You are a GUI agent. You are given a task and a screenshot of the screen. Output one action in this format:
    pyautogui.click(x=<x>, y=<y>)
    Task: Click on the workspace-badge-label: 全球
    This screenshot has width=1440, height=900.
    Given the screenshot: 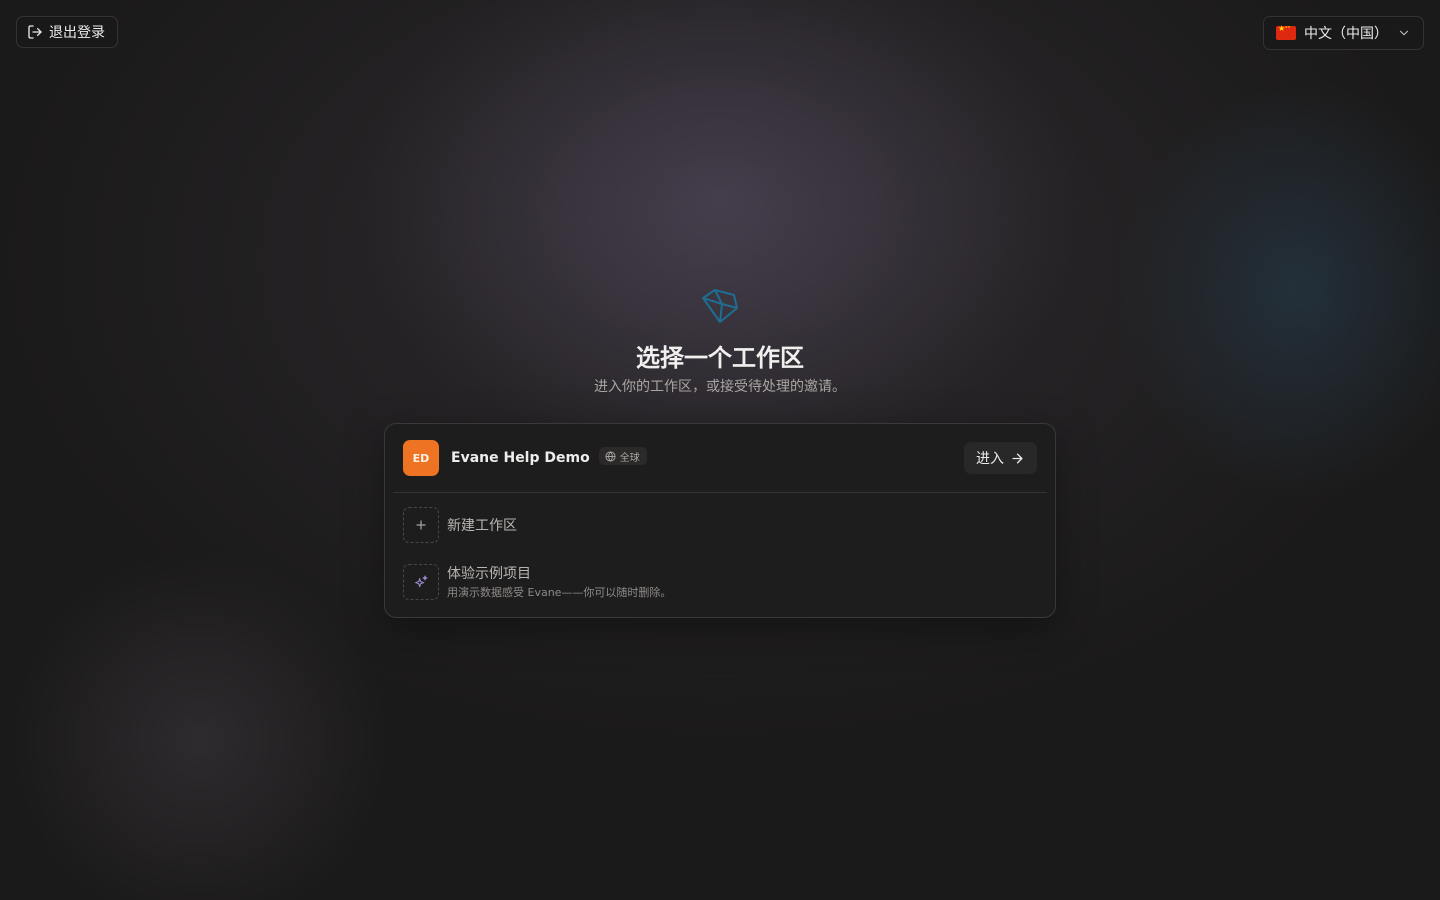 What is the action you would take?
    pyautogui.click(x=629, y=458)
    